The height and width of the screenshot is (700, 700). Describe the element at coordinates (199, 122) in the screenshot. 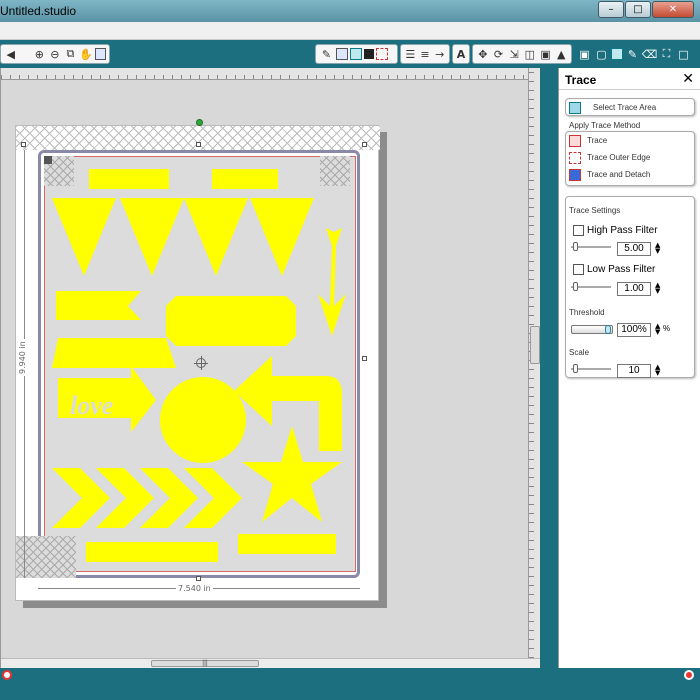

I see `rotate-handle` at that location.